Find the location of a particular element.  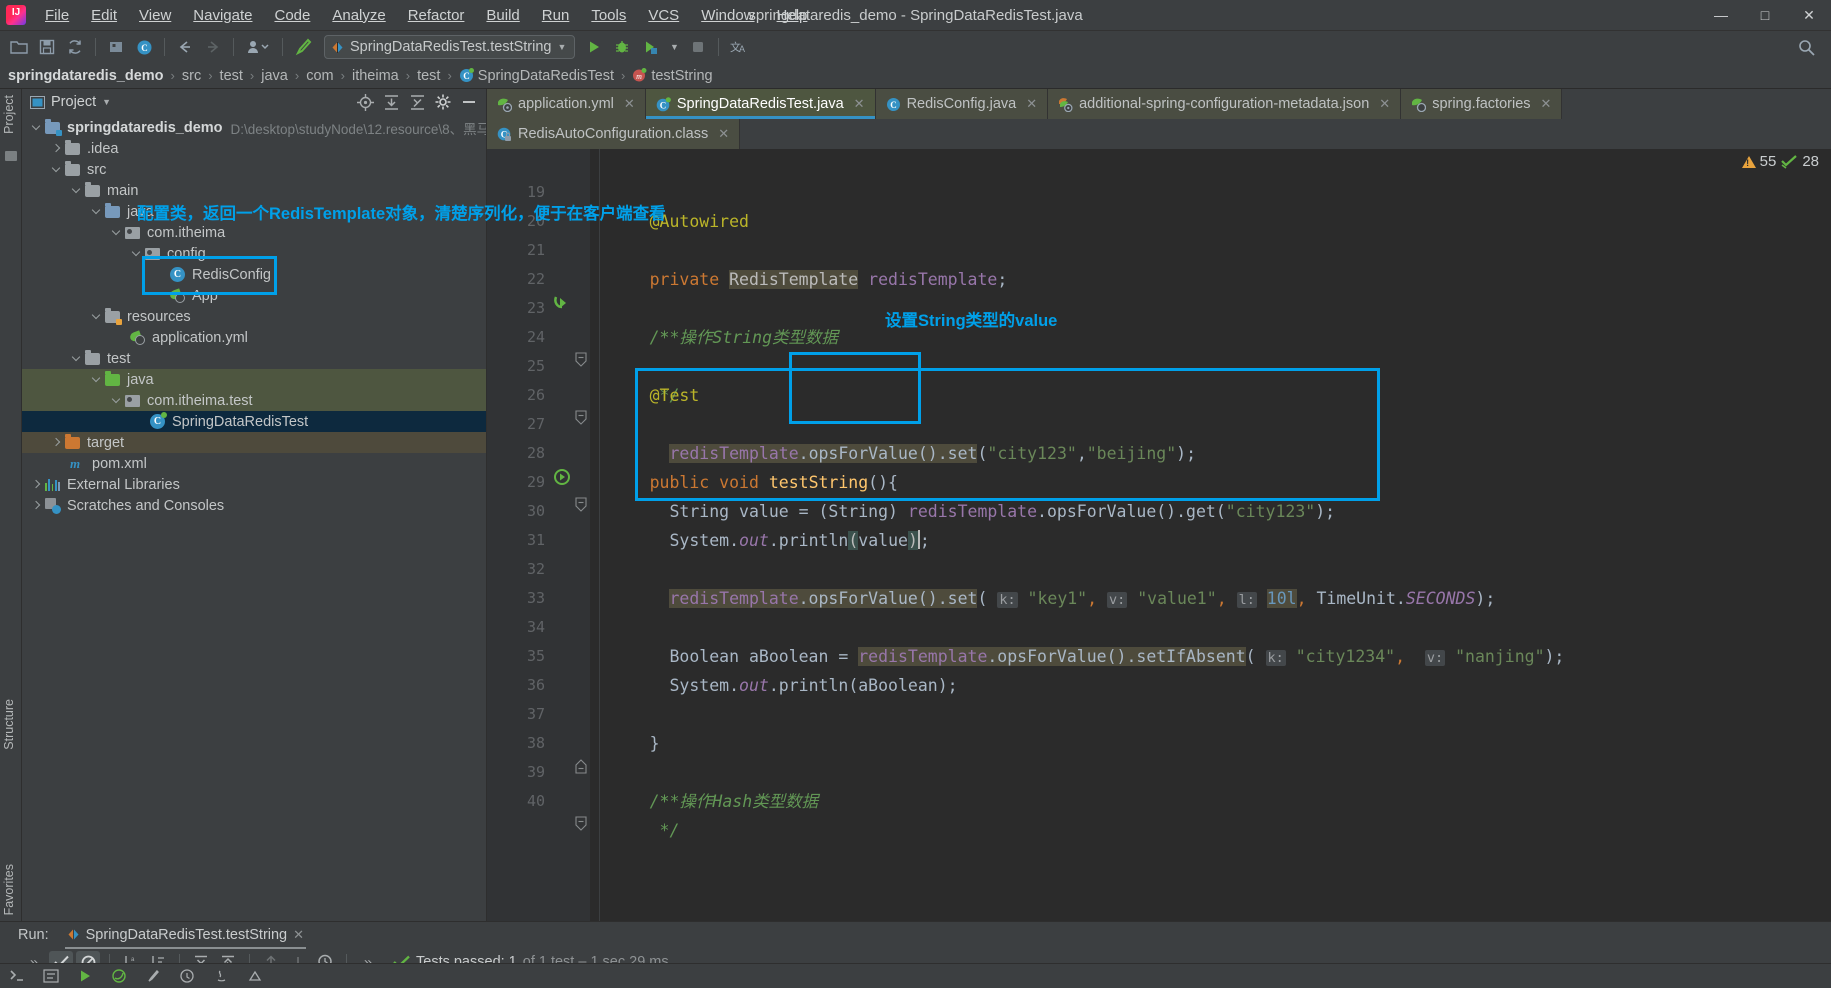

debug-bug-icon is located at coordinates (622, 47).